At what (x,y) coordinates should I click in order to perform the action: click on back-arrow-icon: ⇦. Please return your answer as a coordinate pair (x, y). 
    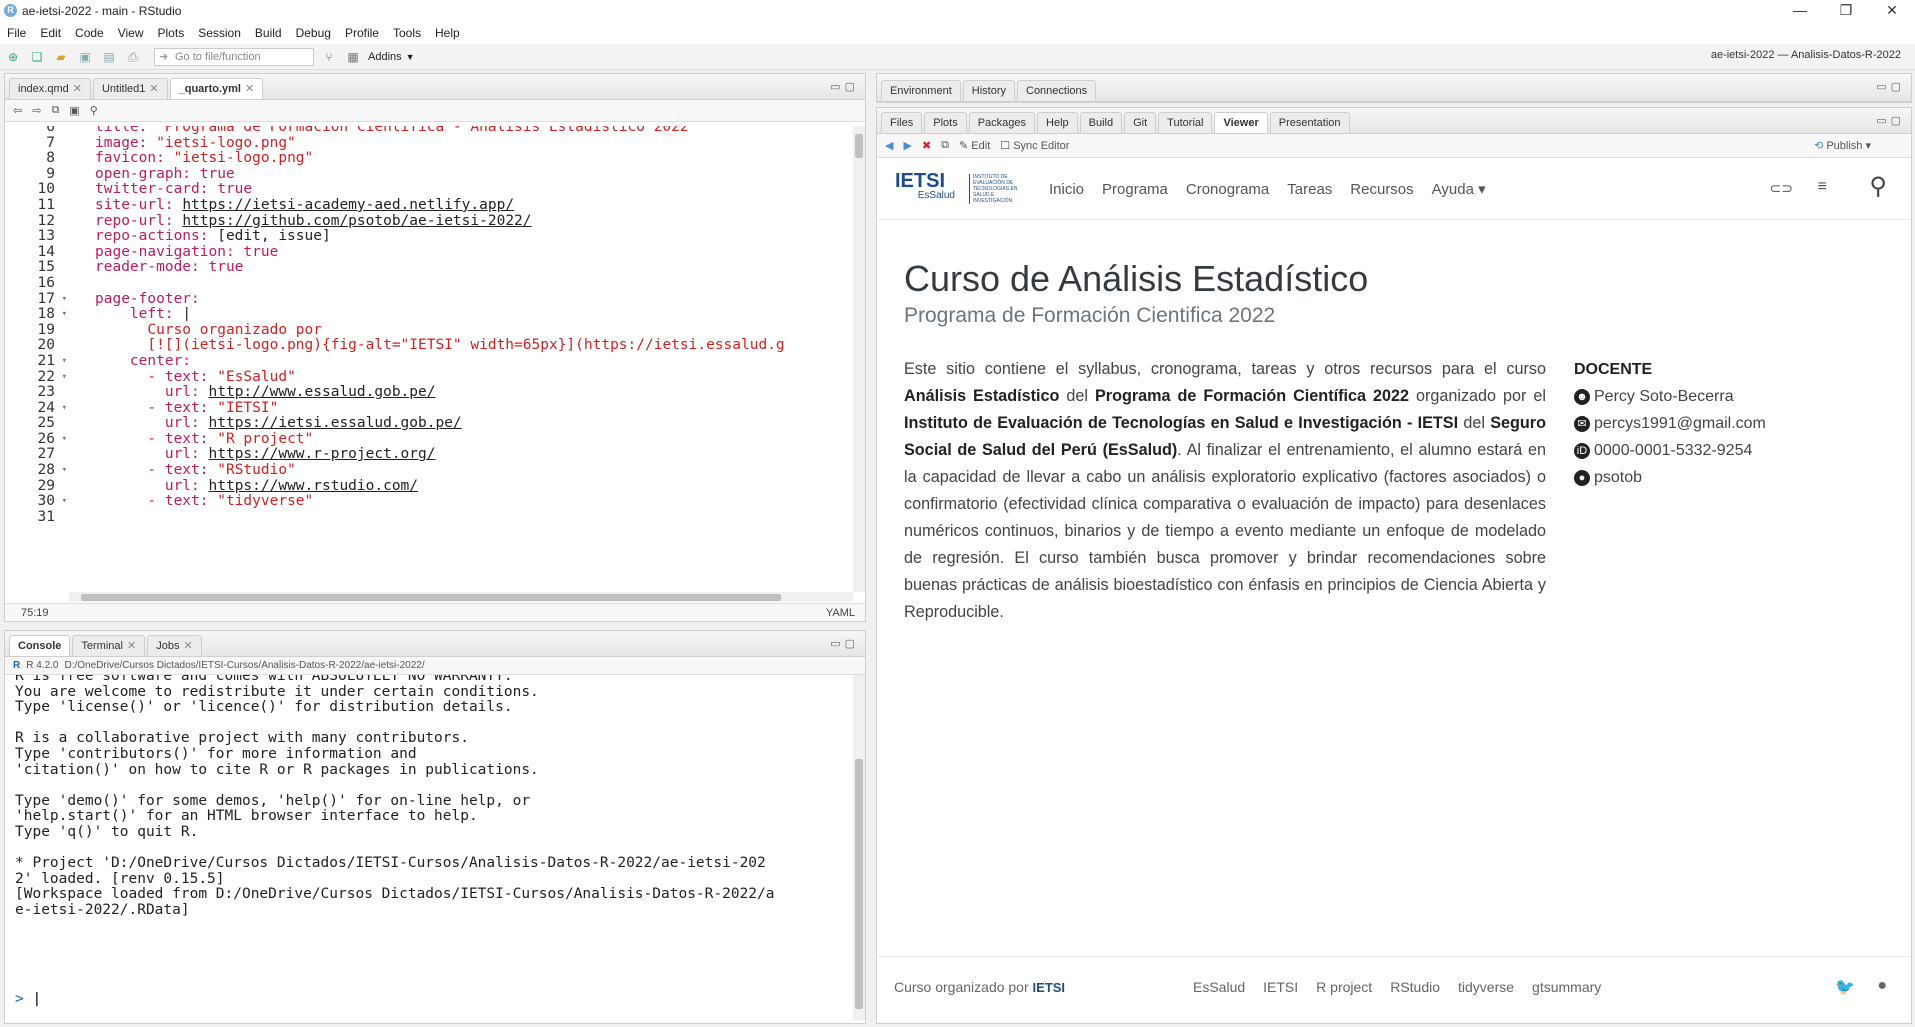
    Looking at the image, I should click on (17, 110).